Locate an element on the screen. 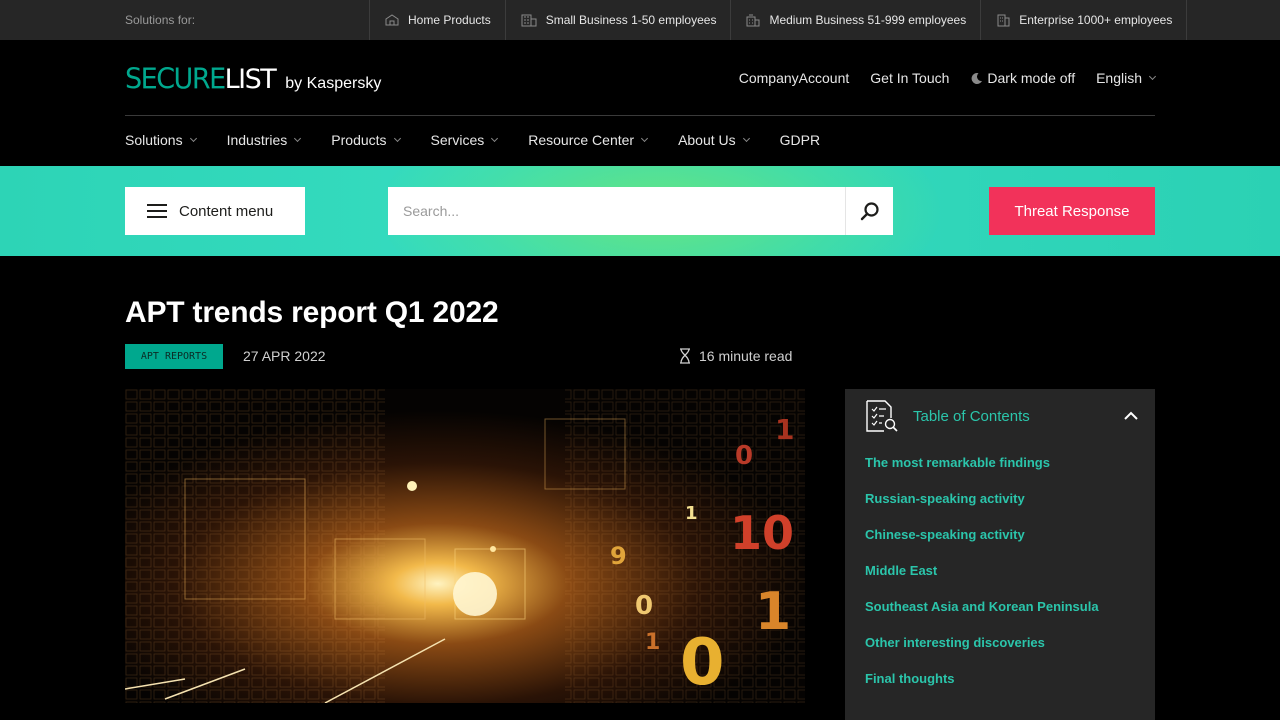 The width and height of the screenshot is (1280, 720). threat-response-button: Threat Response is located at coordinates (1072, 211).